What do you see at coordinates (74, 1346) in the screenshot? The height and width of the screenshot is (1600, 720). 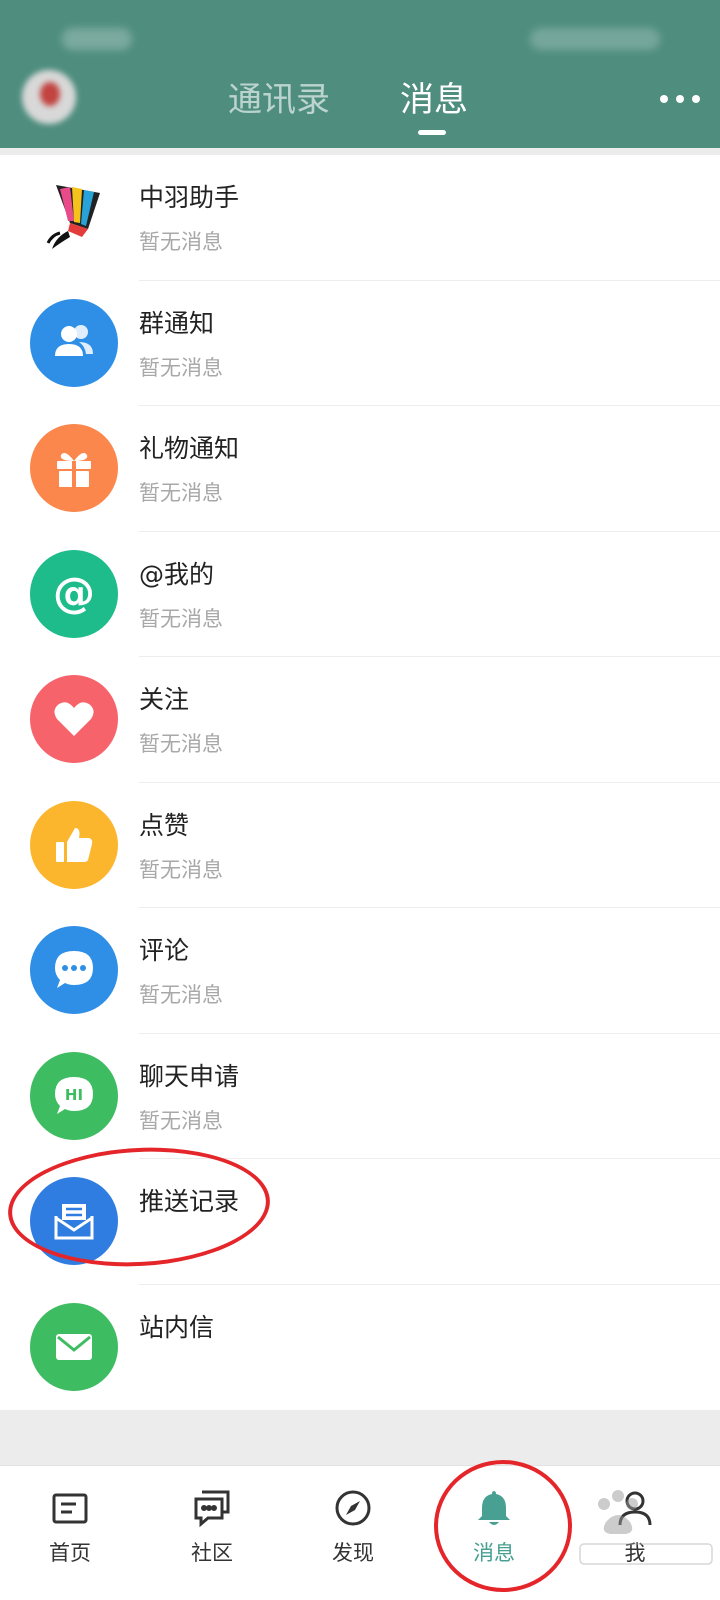 I see `mail-icon` at bounding box center [74, 1346].